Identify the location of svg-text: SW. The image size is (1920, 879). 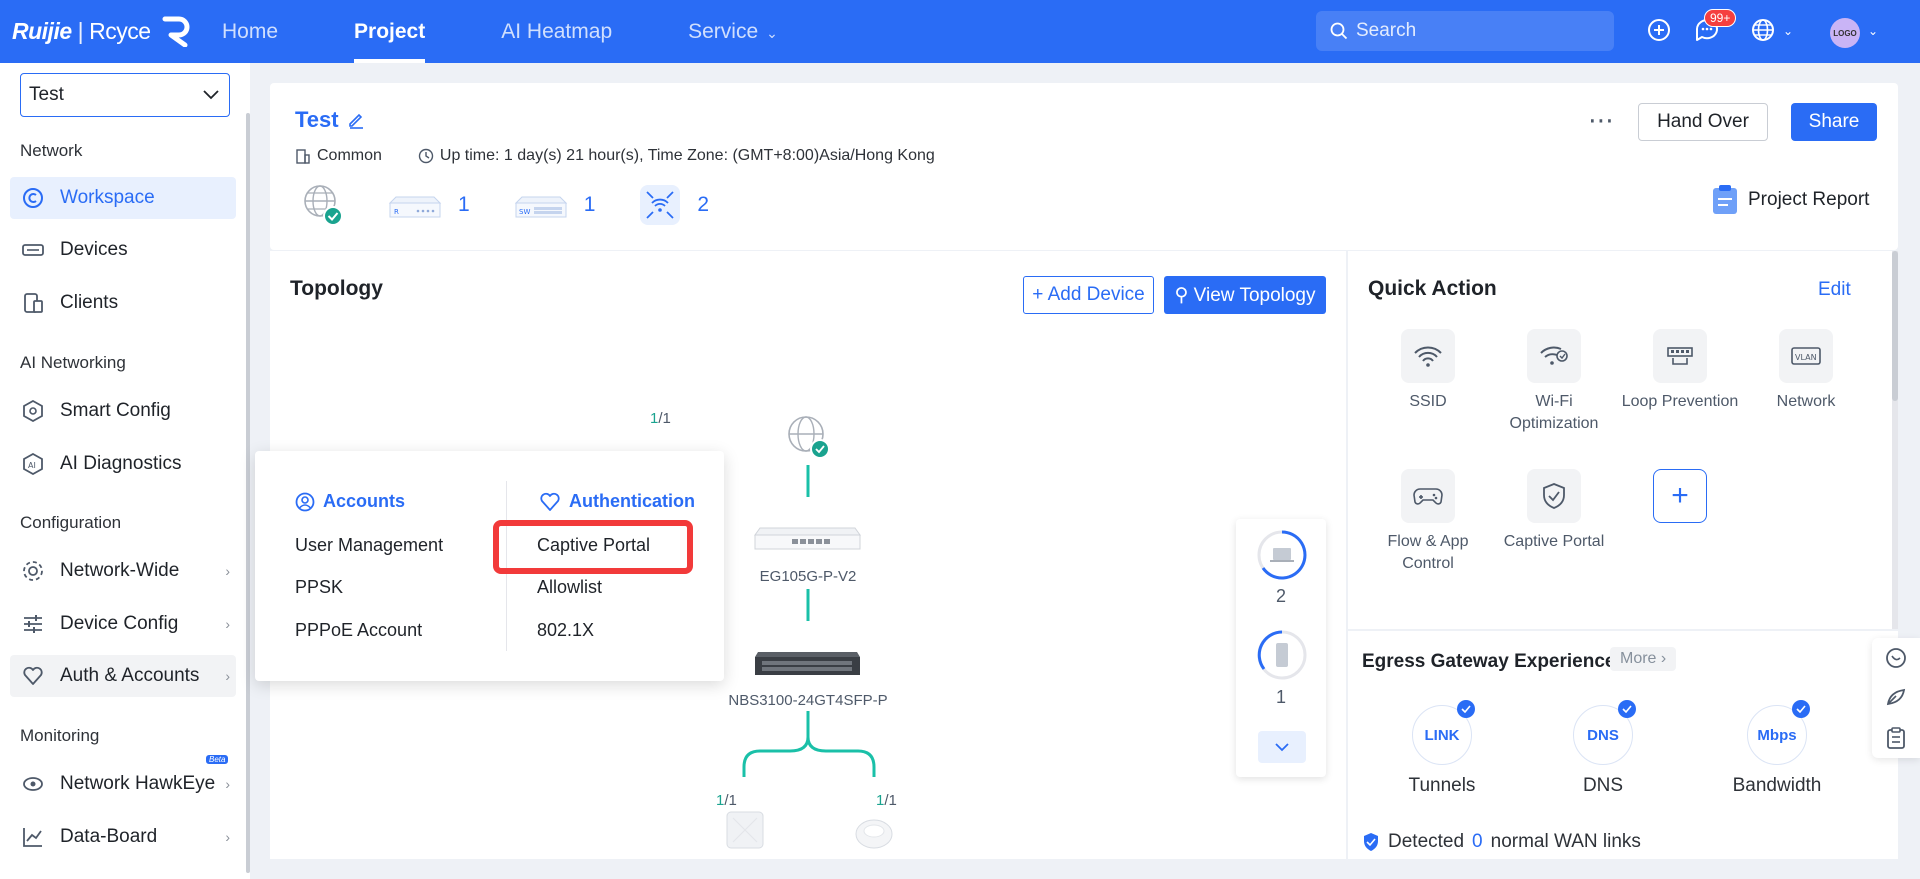
(524, 212).